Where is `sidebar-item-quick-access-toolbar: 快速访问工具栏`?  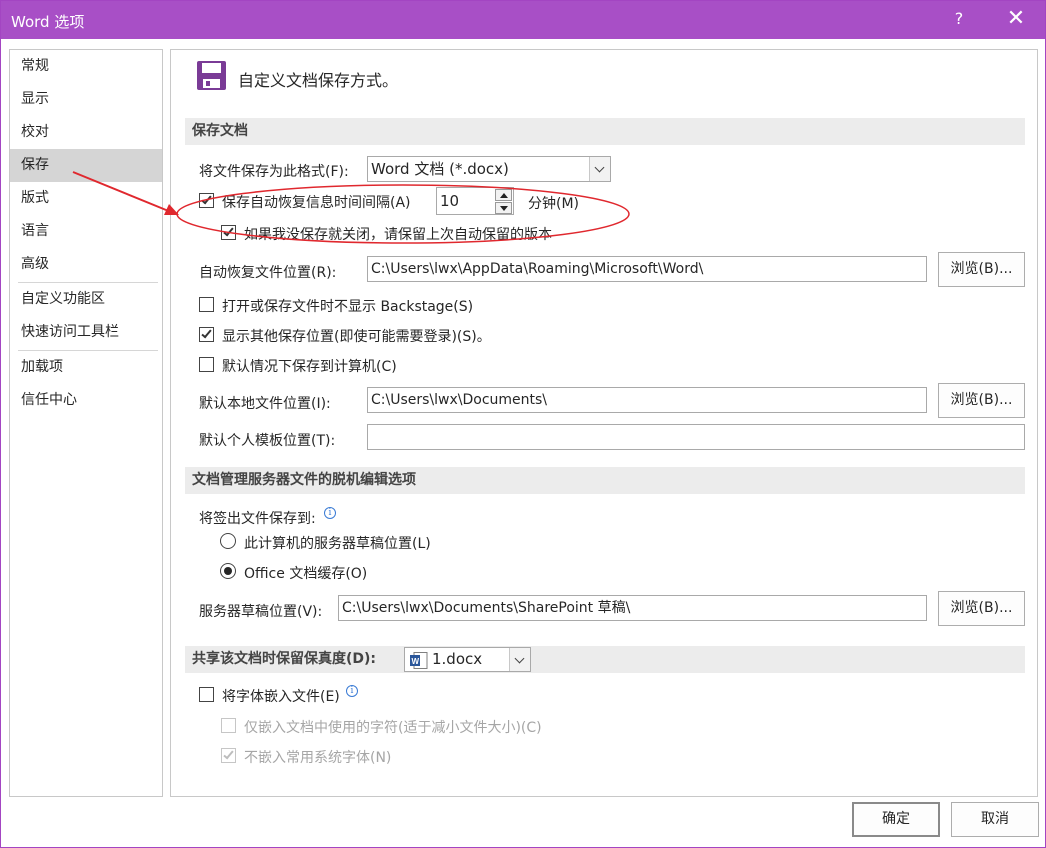 sidebar-item-quick-access-toolbar: 快速访问工具栏 is located at coordinates (86, 332).